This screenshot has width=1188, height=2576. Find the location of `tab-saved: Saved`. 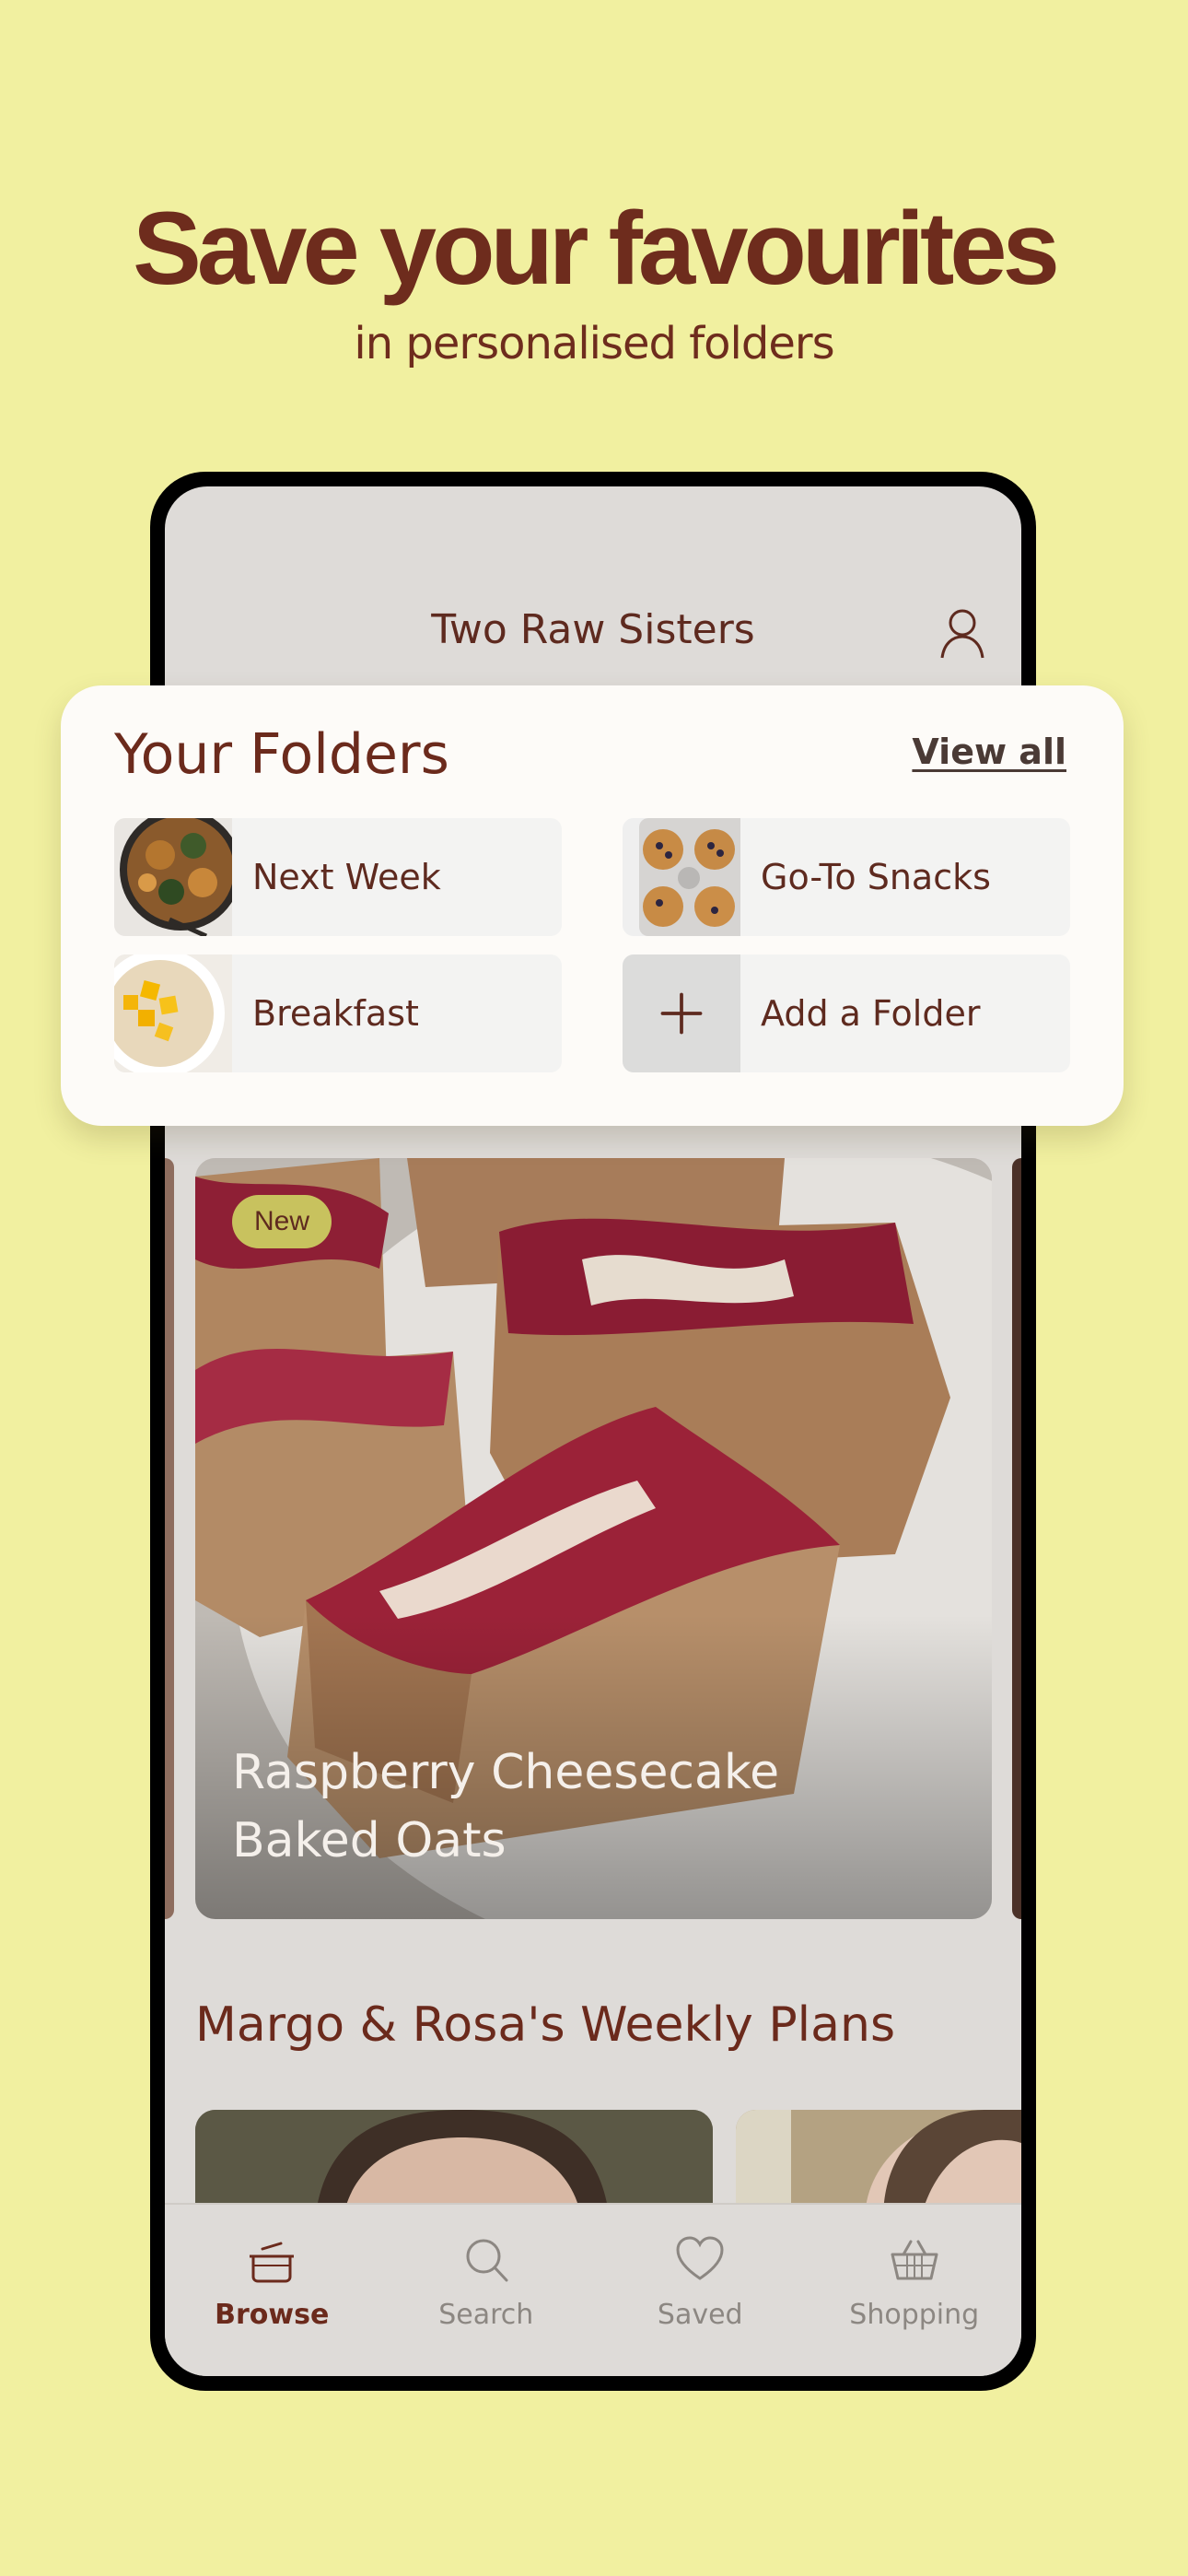

tab-saved: Saved is located at coordinates (700, 2290).